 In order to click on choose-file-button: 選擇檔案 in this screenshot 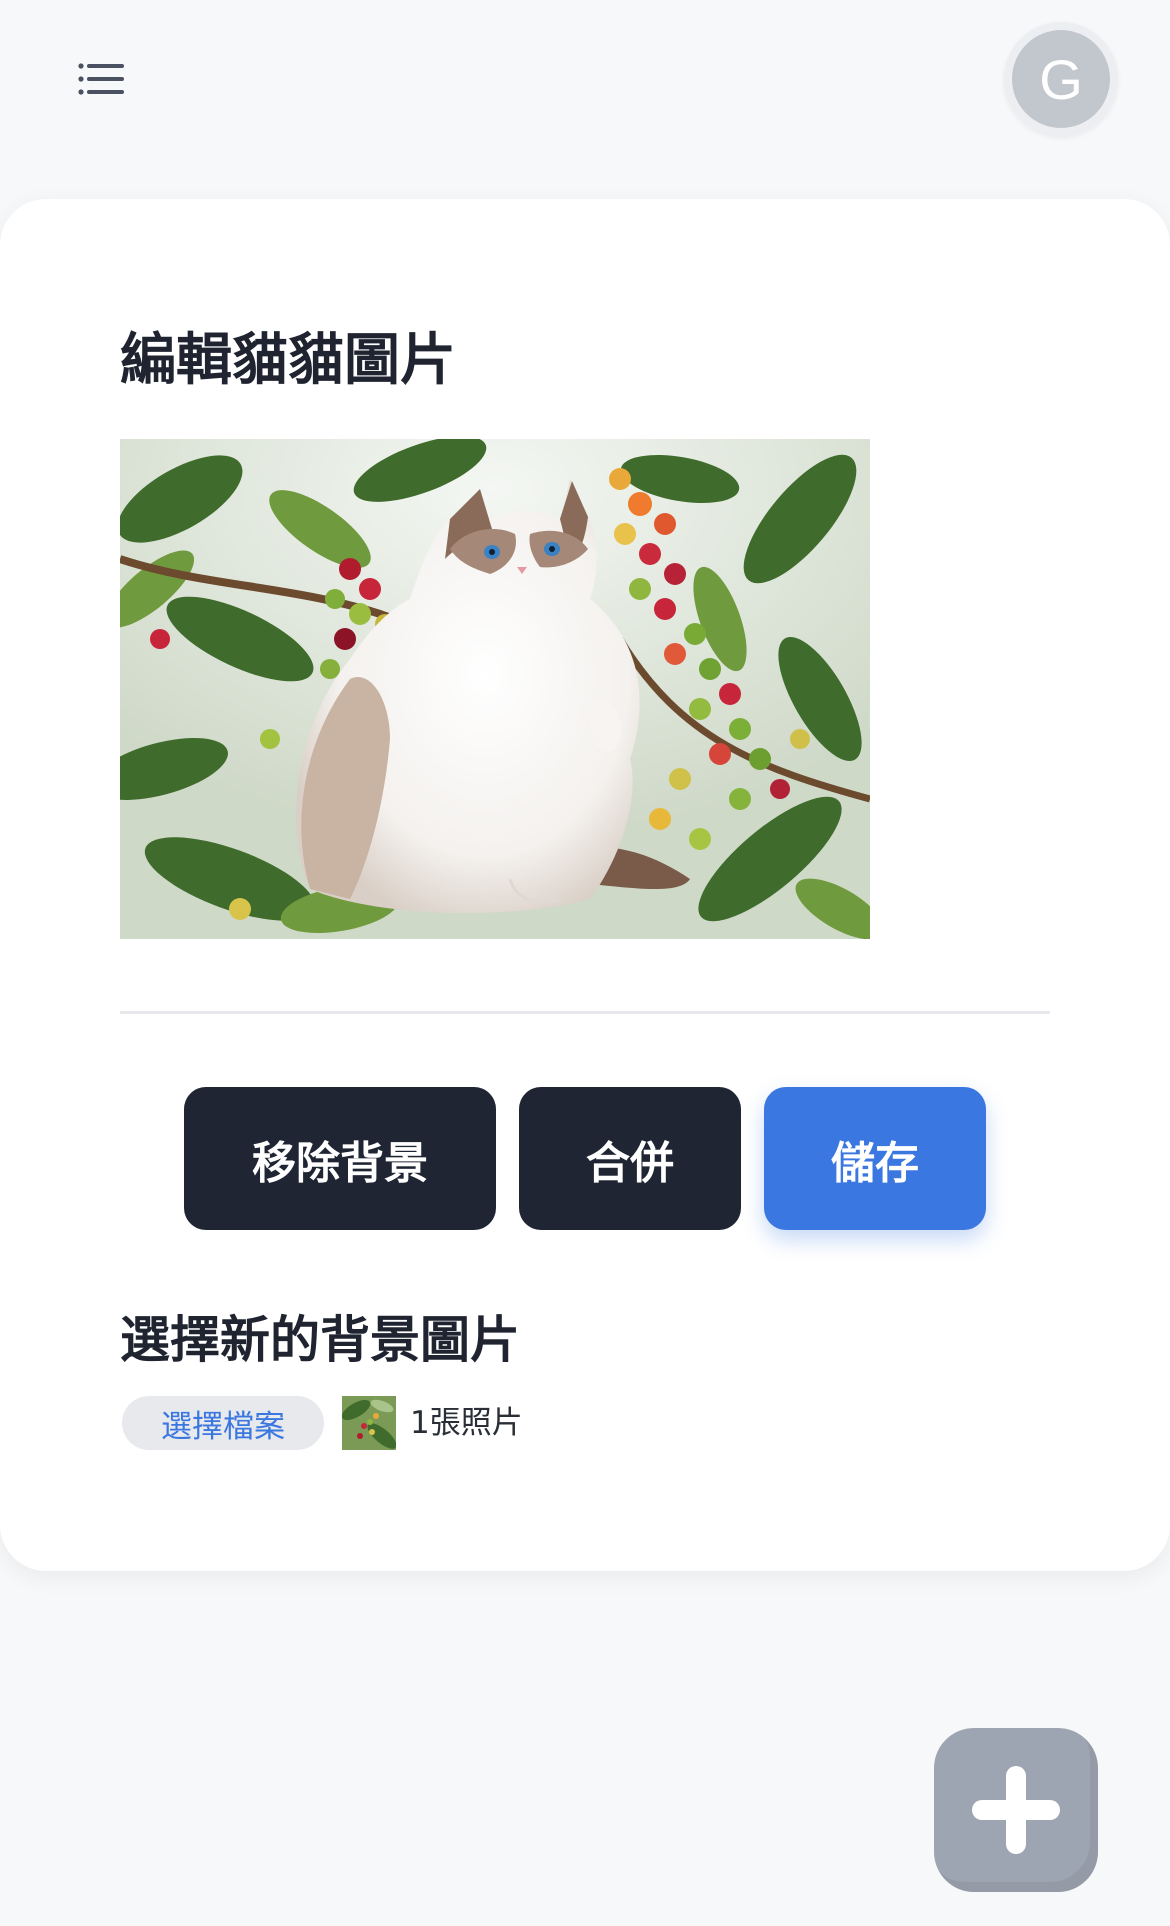, I will do `click(223, 1423)`.